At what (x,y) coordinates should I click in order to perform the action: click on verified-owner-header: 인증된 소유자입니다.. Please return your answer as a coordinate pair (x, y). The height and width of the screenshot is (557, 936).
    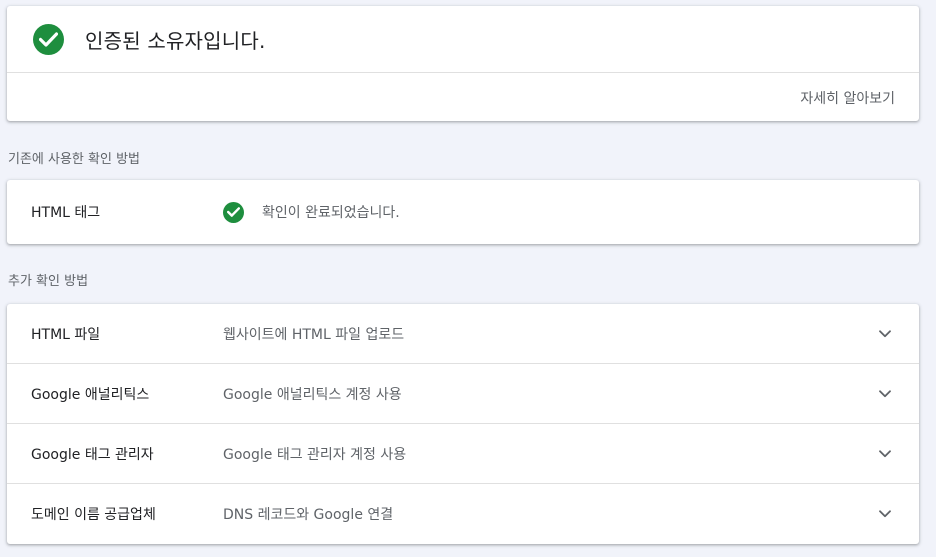
    Looking at the image, I should click on (463, 39).